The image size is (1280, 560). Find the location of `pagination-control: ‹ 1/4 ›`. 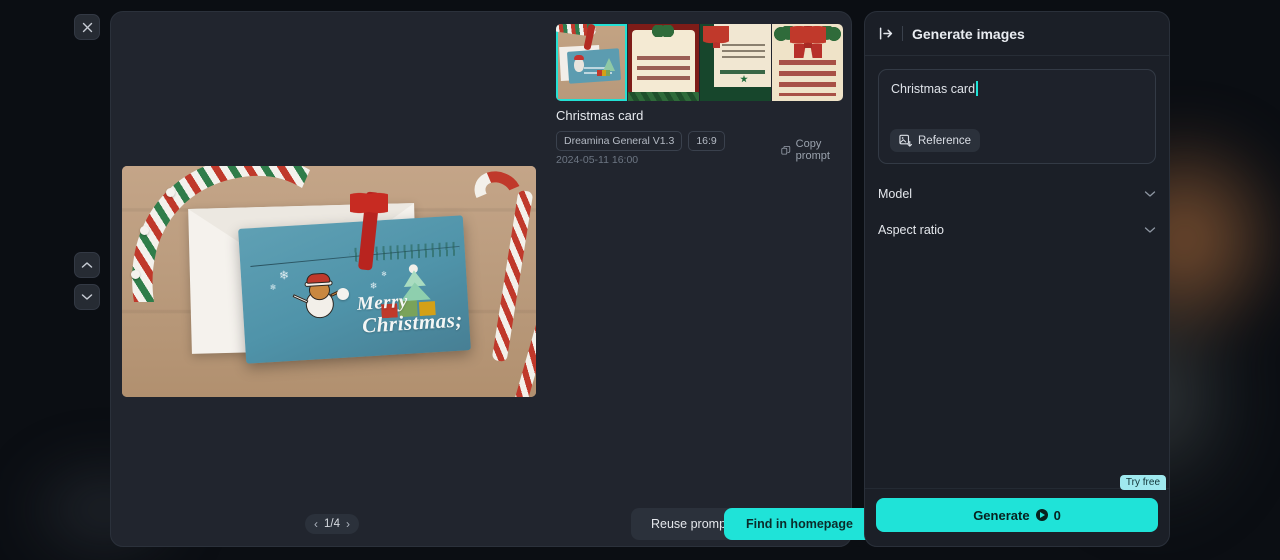

pagination-control: ‹ 1/4 › is located at coordinates (332, 524).